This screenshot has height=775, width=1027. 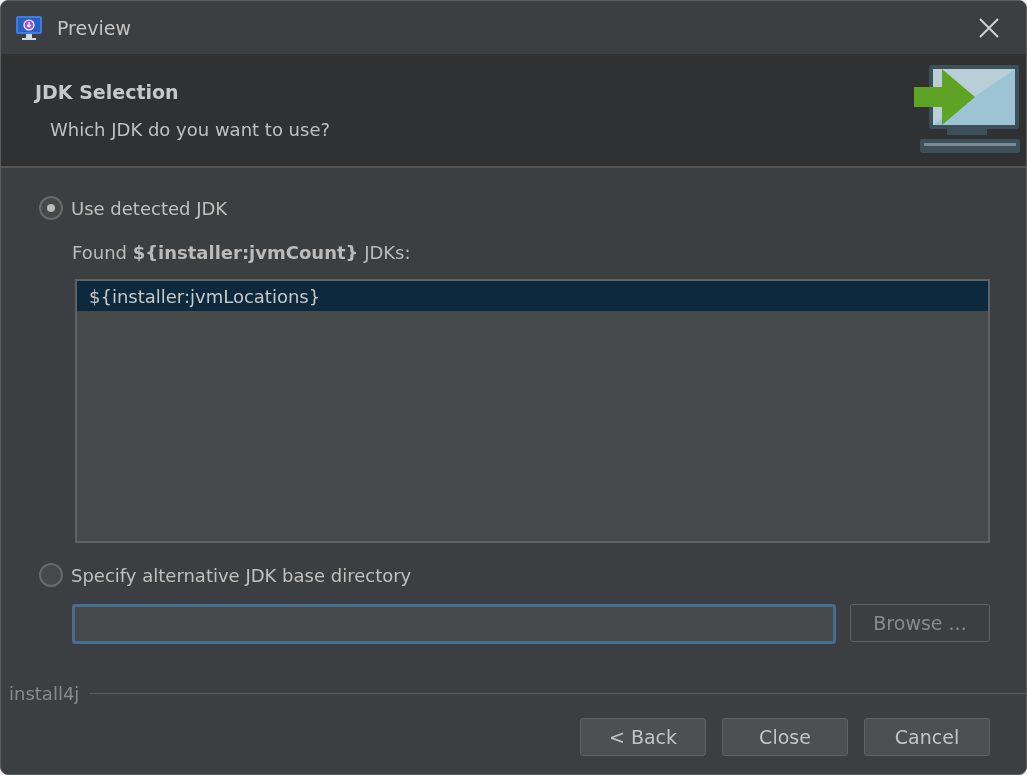 I want to click on page-title: JDK Selection, so click(x=107, y=91).